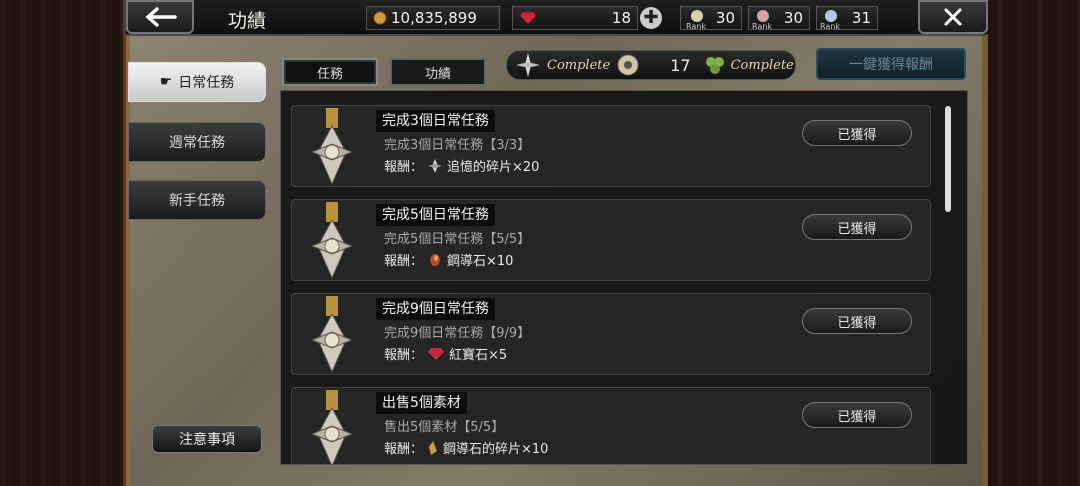 The image size is (1080, 486). I want to click on sidebar-item-beginner: 新手任務, so click(197, 200).